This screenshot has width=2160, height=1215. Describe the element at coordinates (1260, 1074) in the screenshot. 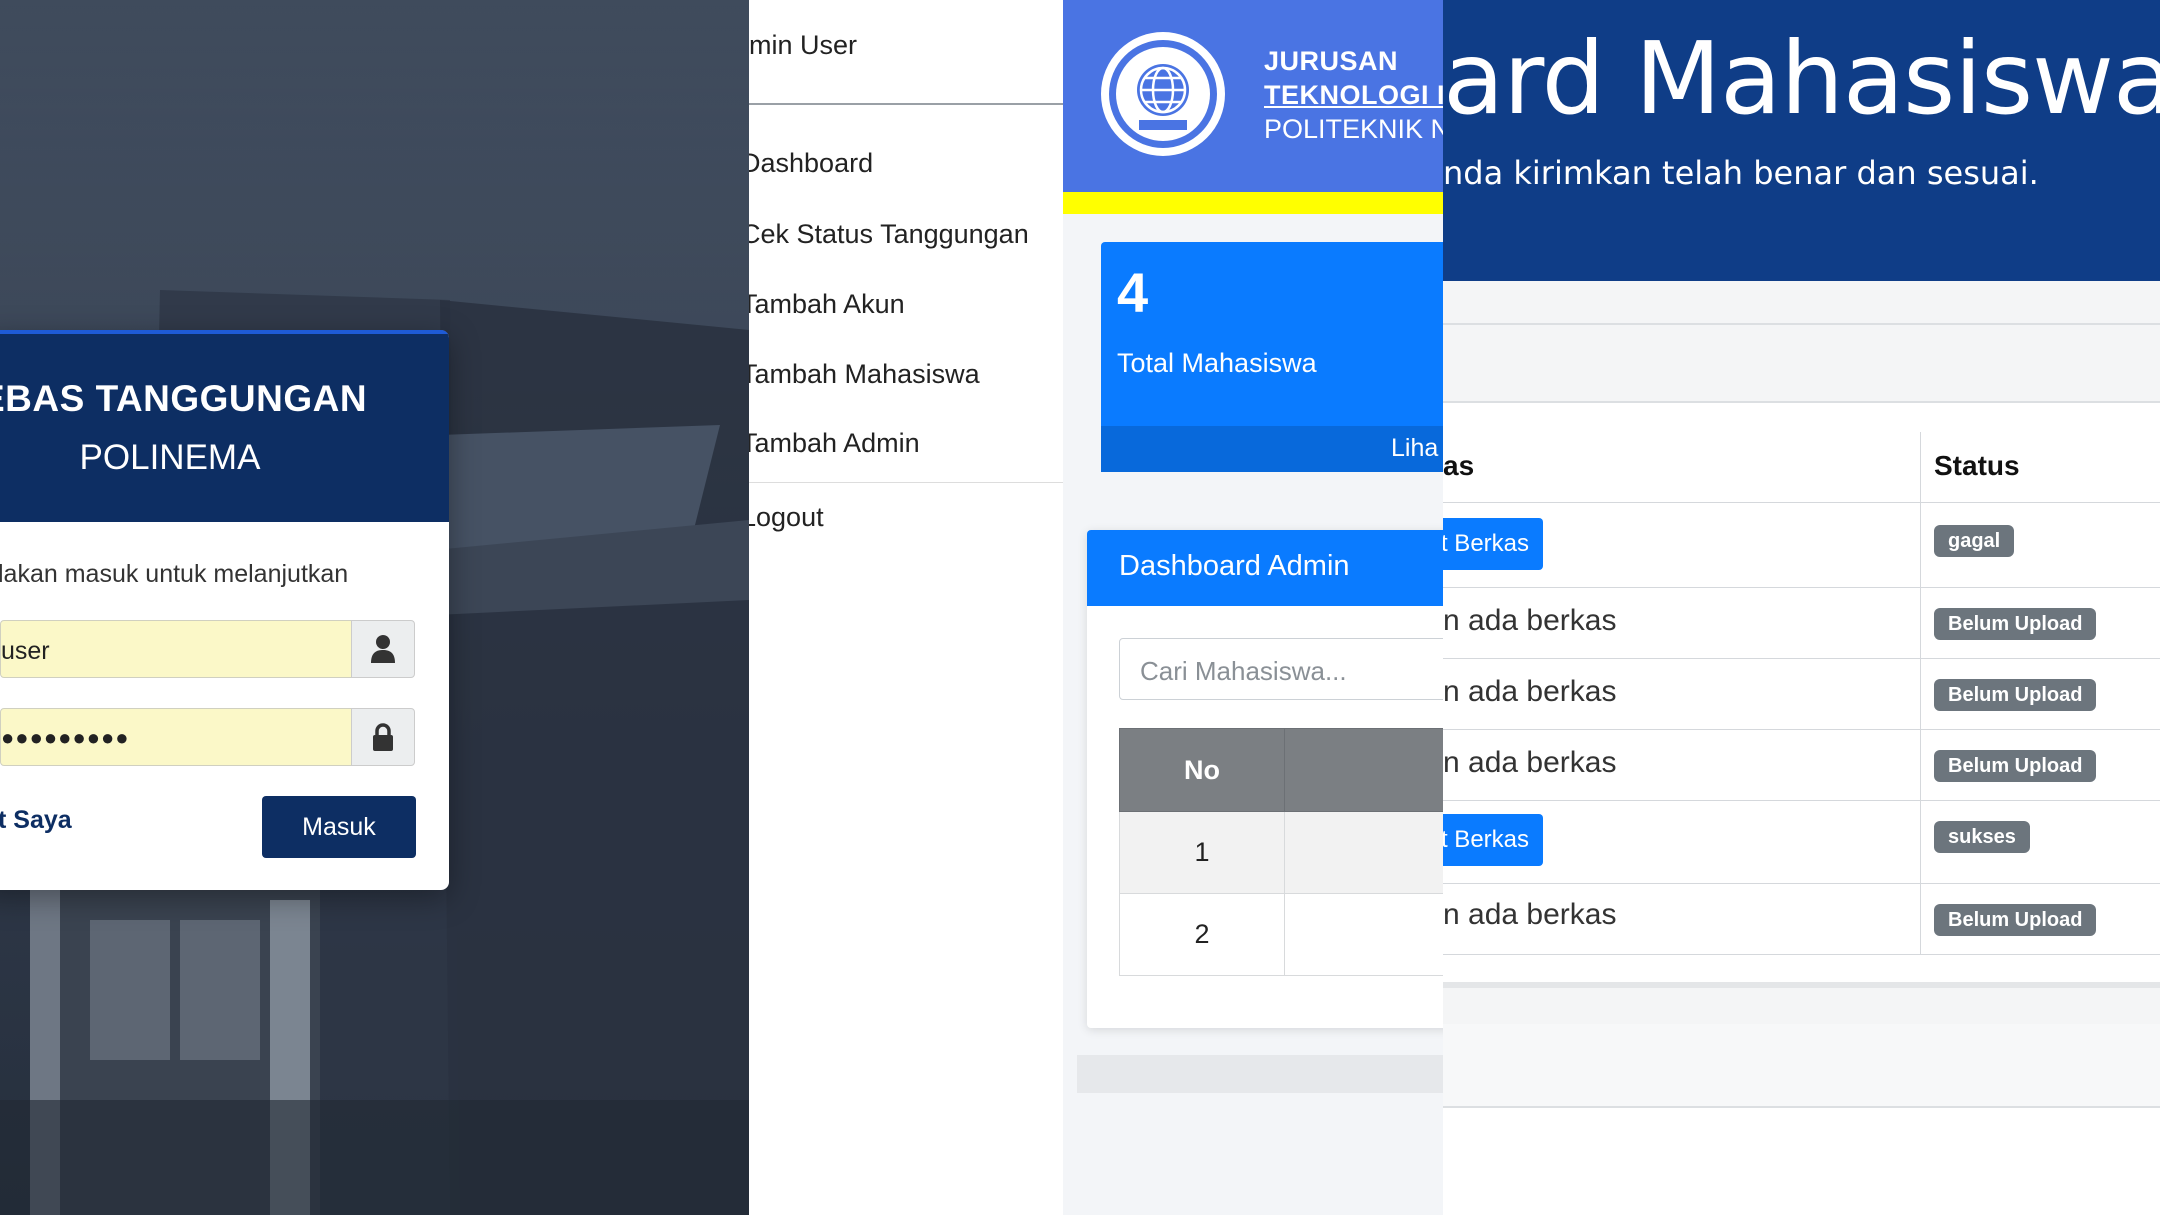

I see `admin-footer-bar` at that location.